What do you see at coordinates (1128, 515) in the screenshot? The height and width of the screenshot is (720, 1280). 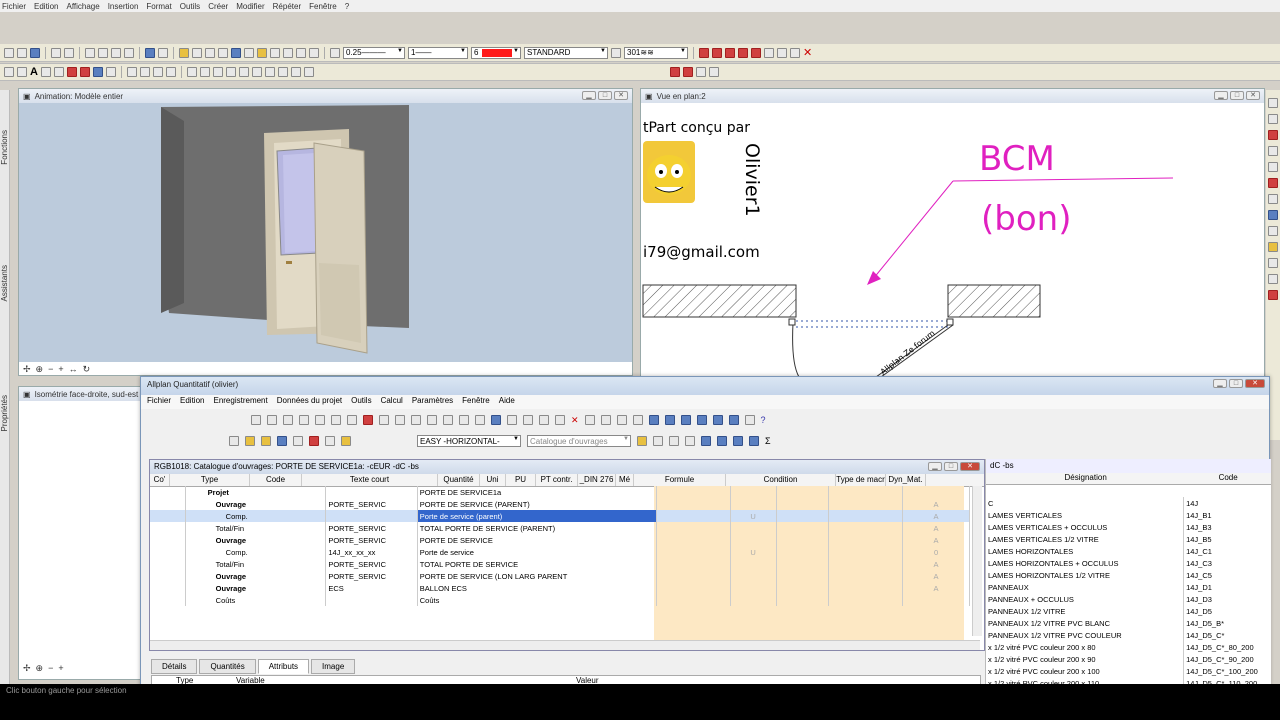 I see `right-list-row: LAMES VERTICALES 14J_B1` at bounding box center [1128, 515].